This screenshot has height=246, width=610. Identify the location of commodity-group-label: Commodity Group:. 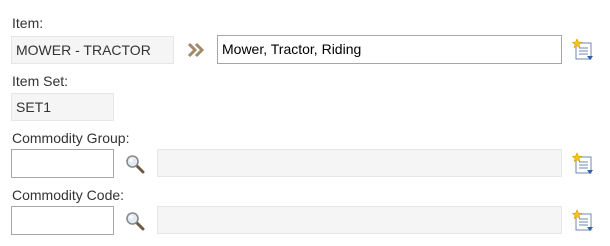
(71, 138).